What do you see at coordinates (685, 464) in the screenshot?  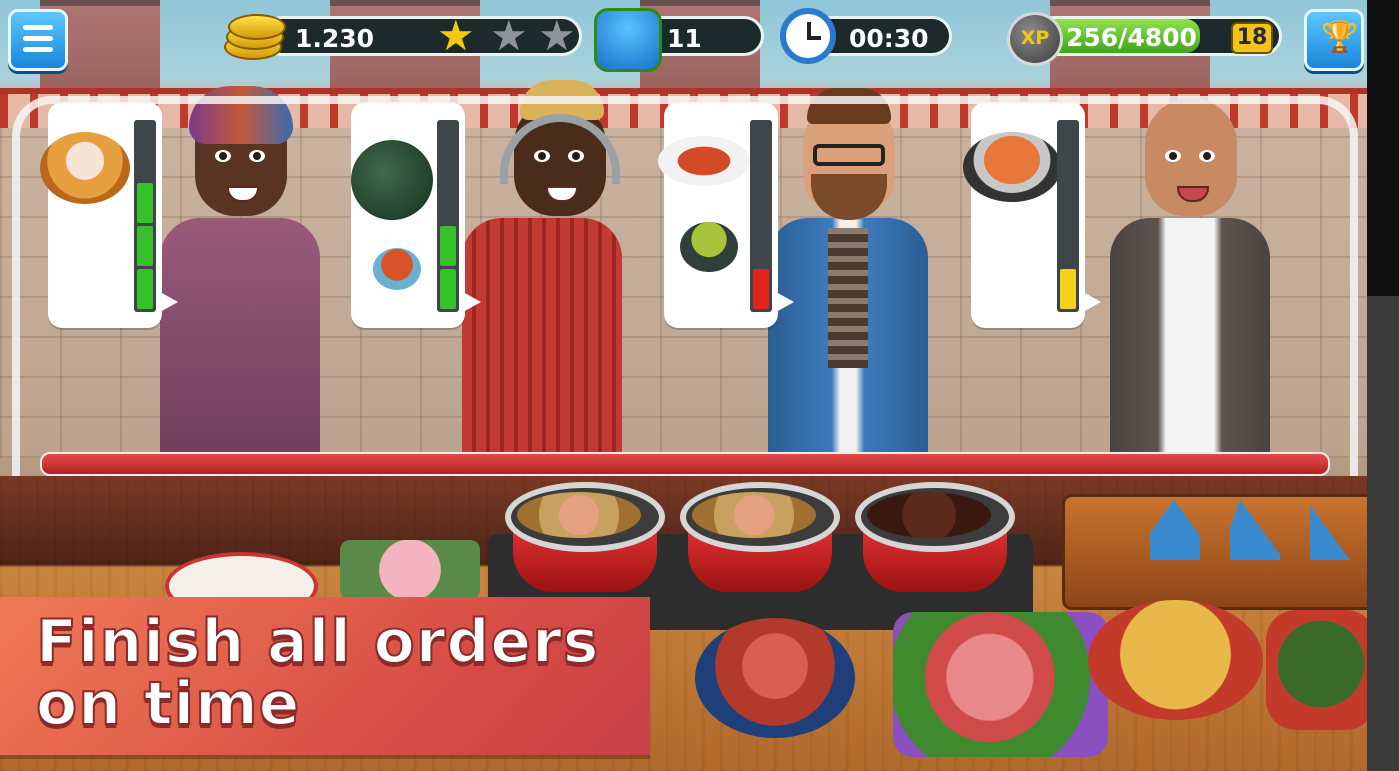 I see `counter-rail` at bounding box center [685, 464].